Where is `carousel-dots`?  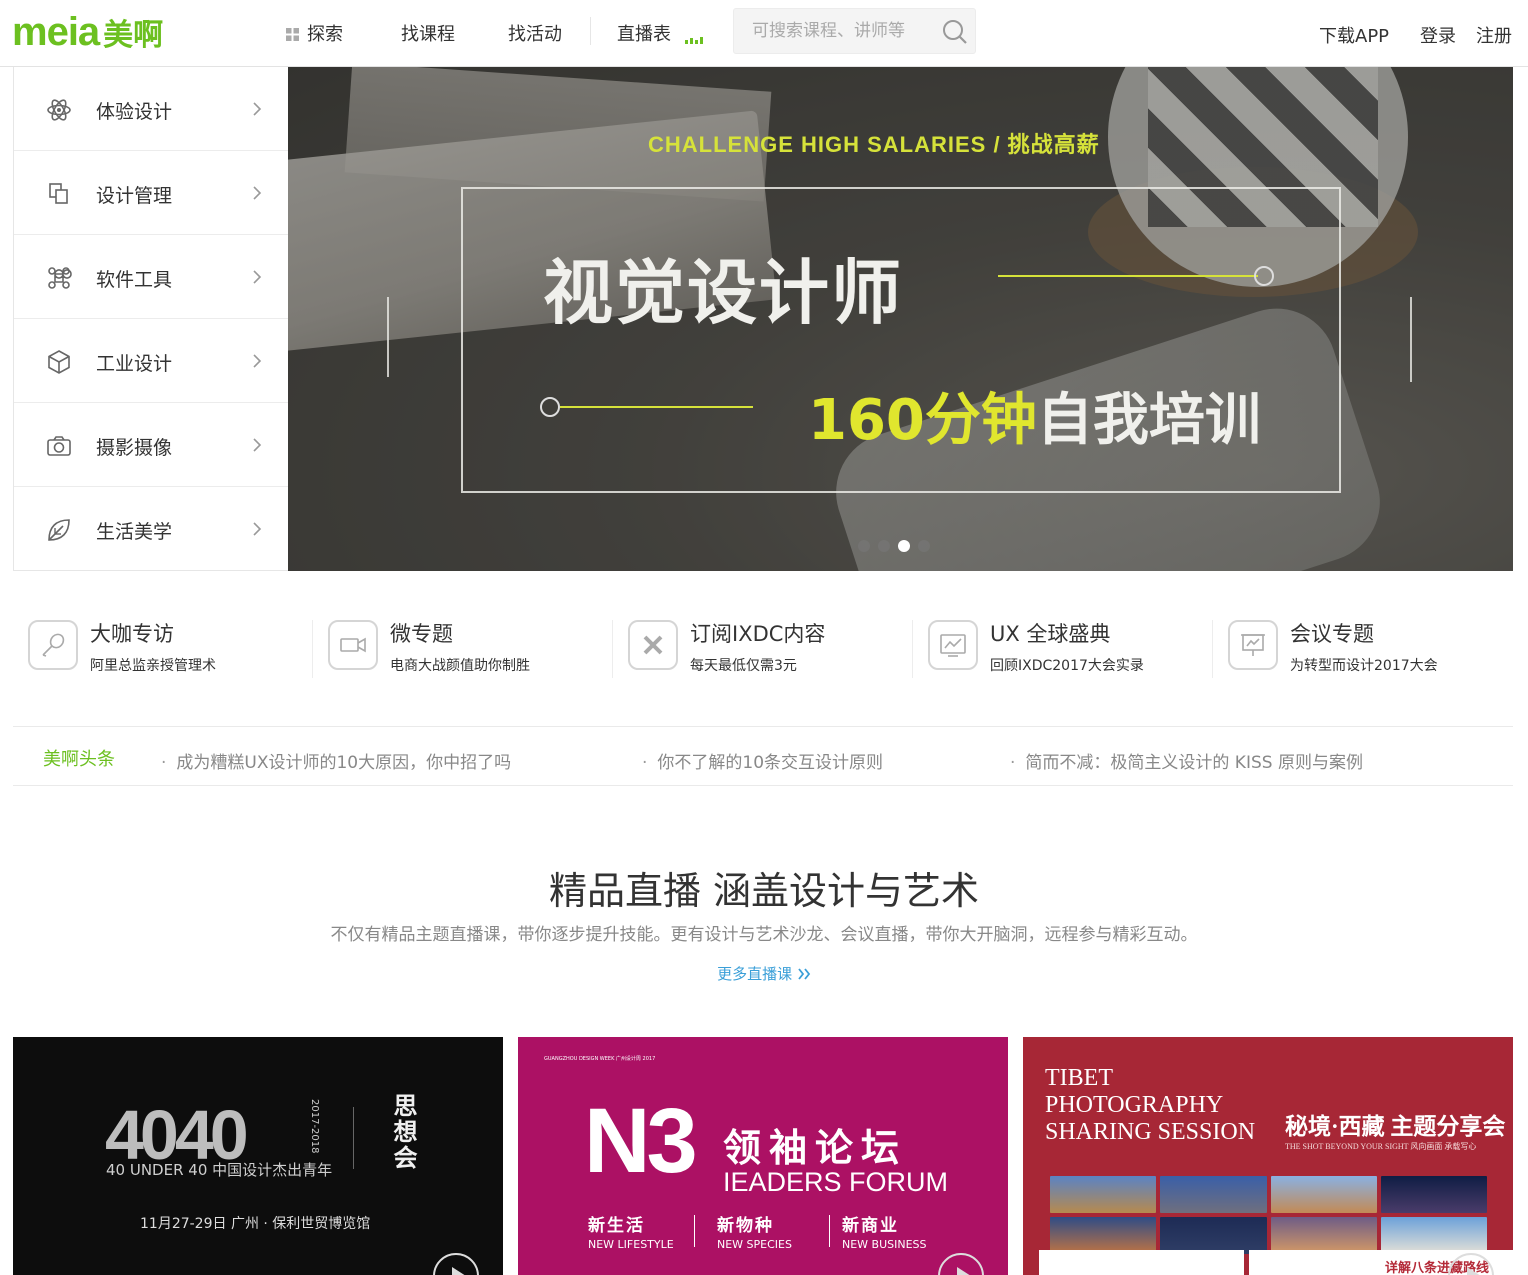 carousel-dots is located at coordinates (894, 546).